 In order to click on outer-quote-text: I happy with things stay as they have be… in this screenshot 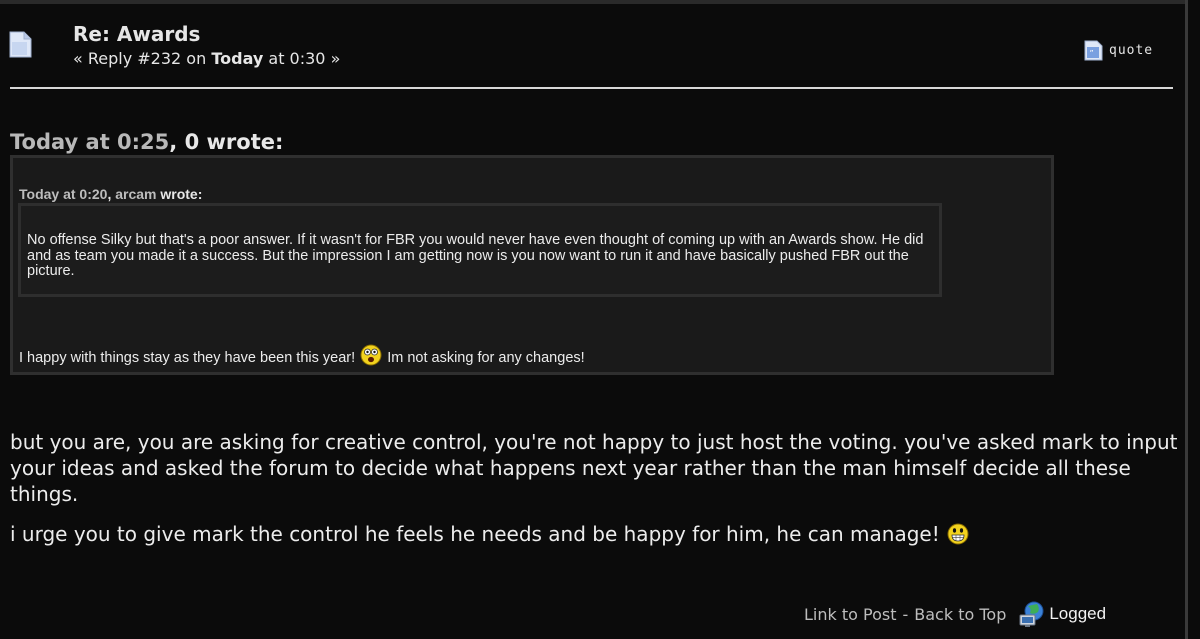, I will do `click(302, 355)`.